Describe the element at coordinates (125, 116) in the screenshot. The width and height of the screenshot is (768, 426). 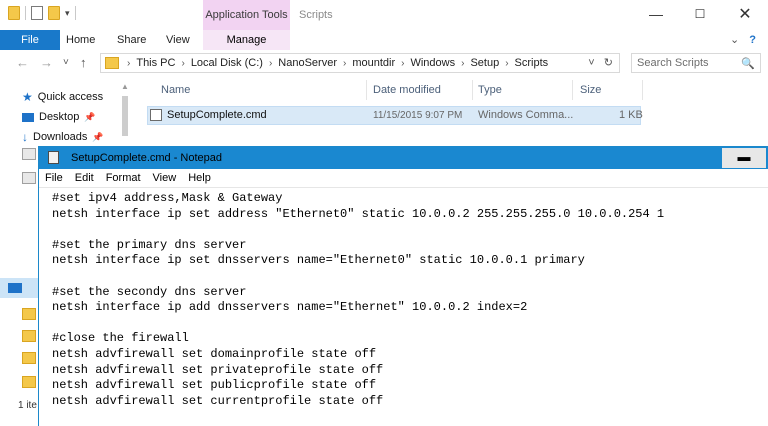
I see `scrollbar-thumb` at that location.